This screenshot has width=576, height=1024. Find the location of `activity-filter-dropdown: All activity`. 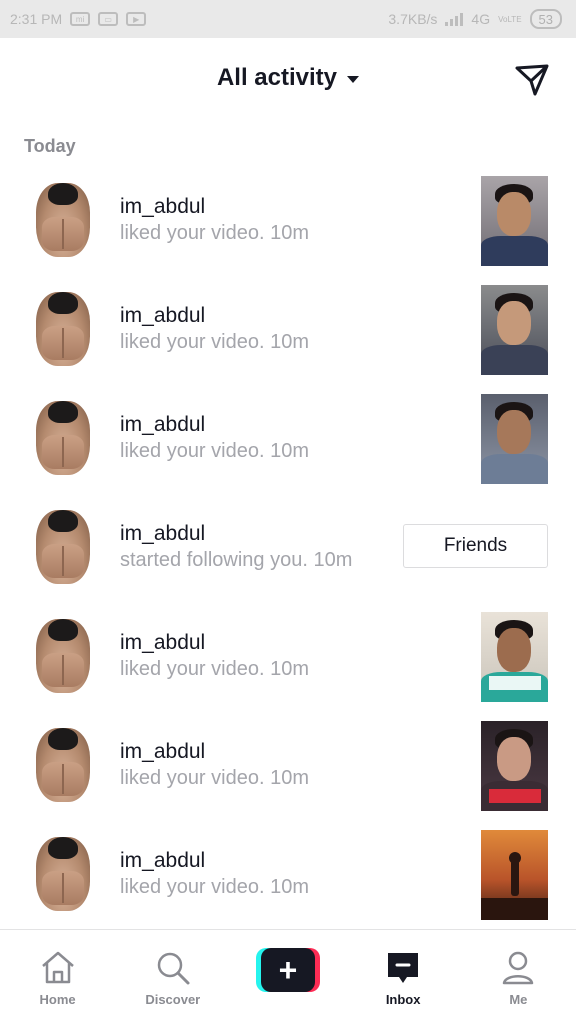

activity-filter-dropdown: All activity is located at coordinates (288, 78).